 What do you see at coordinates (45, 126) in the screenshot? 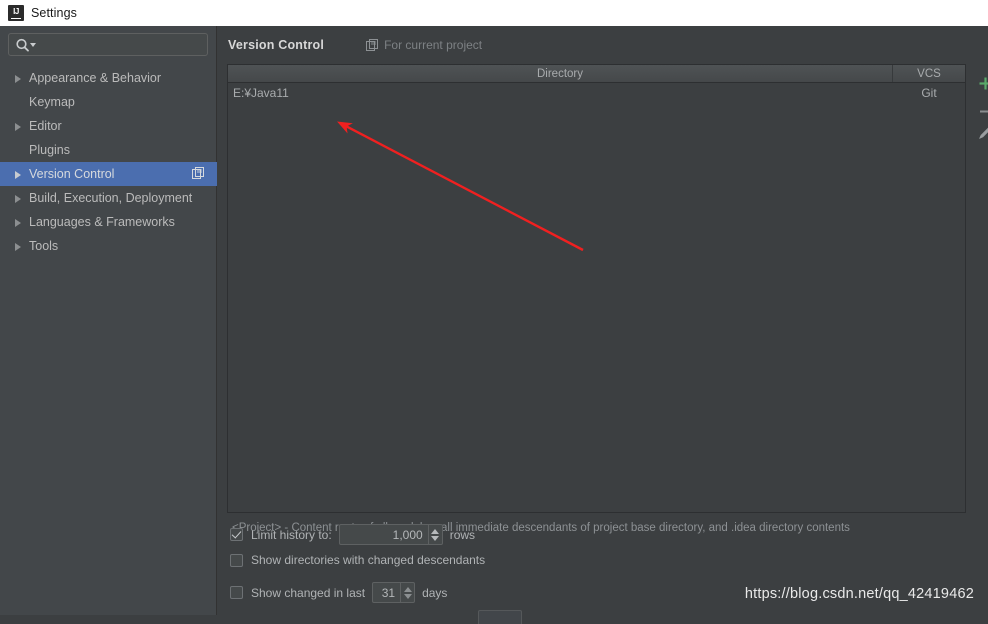
I see `sidebar-item-label: Editor` at bounding box center [45, 126].